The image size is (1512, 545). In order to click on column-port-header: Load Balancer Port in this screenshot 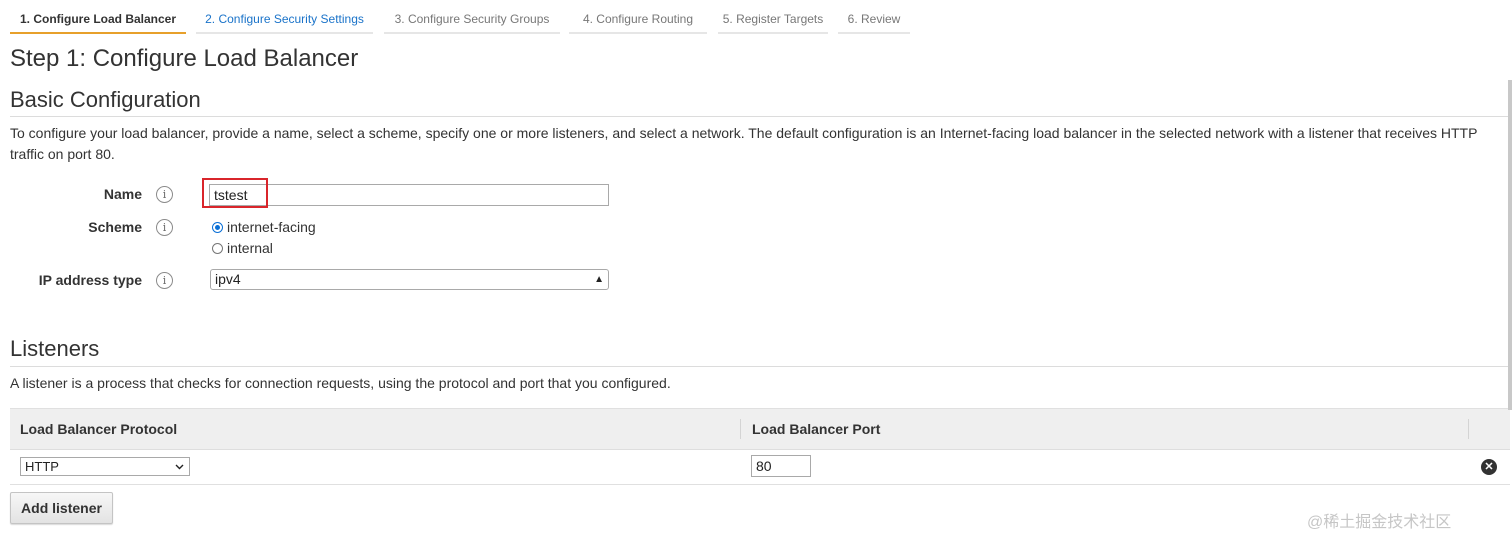, I will do `click(816, 429)`.